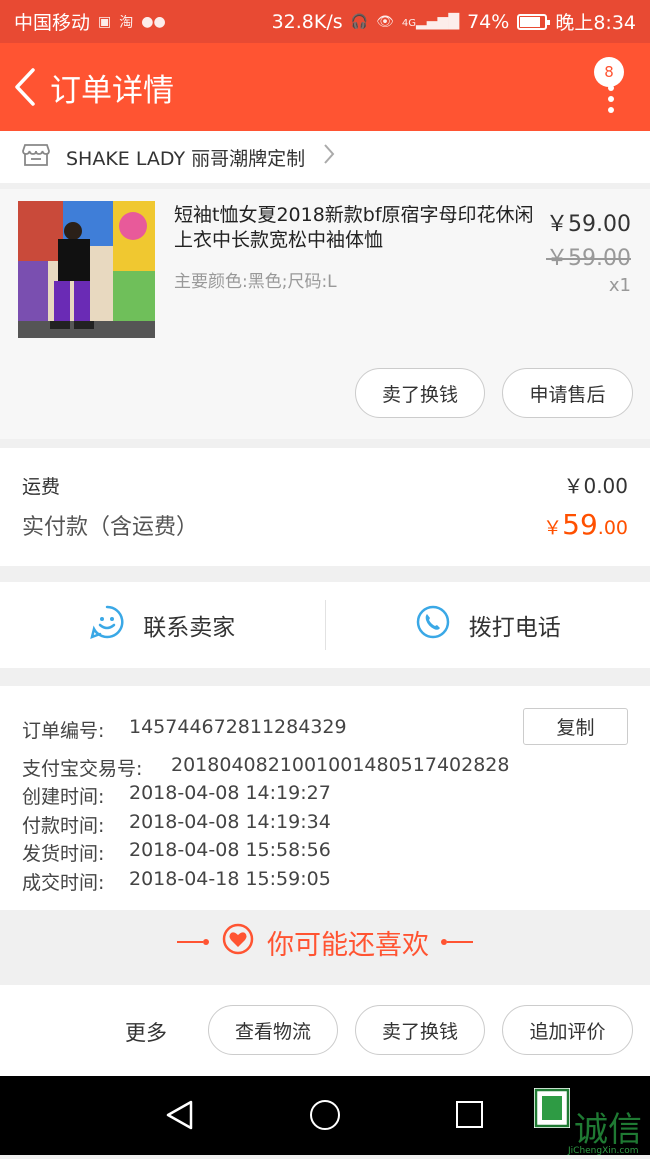 Image resolution: width=650 pixels, height=1159 pixels. I want to click on freight-label: 运费, so click(41, 485).